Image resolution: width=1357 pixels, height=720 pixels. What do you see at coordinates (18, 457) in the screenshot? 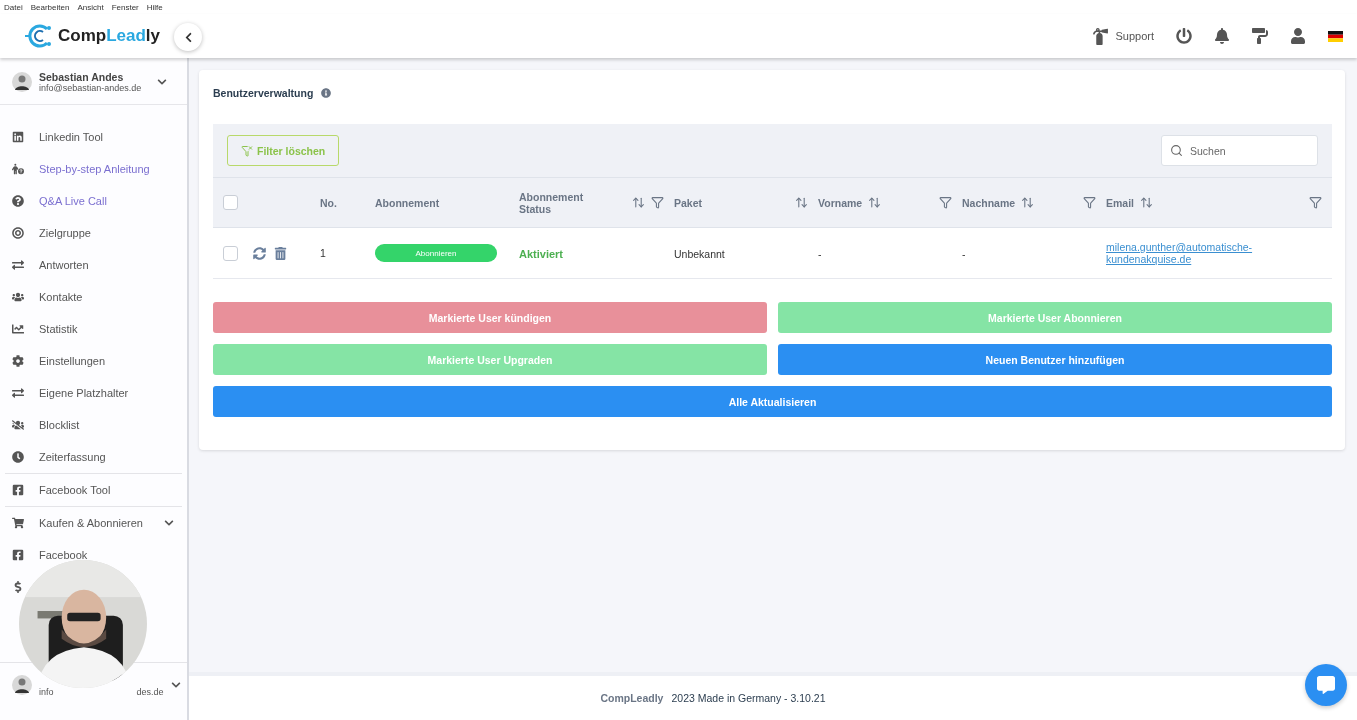
I see `clock-icon` at bounding box center [18, 457].